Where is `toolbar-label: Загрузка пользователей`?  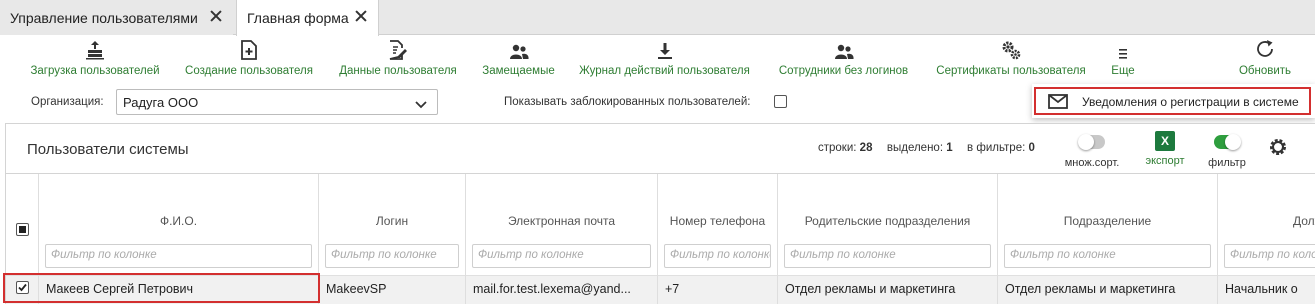 toolbar-label: Загрузка пользователей is located at coordinates (95, 71).